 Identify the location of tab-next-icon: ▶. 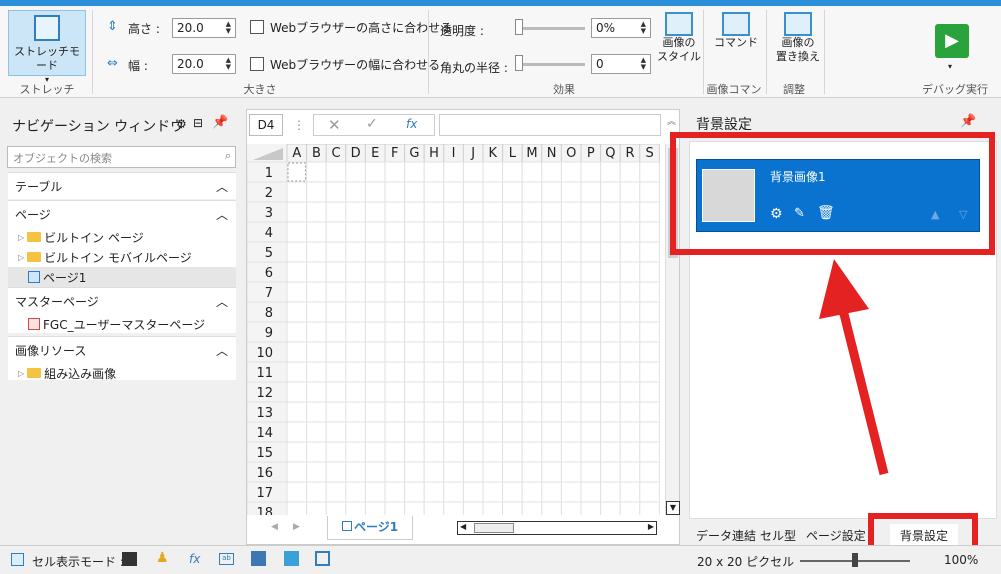
(296, 527).